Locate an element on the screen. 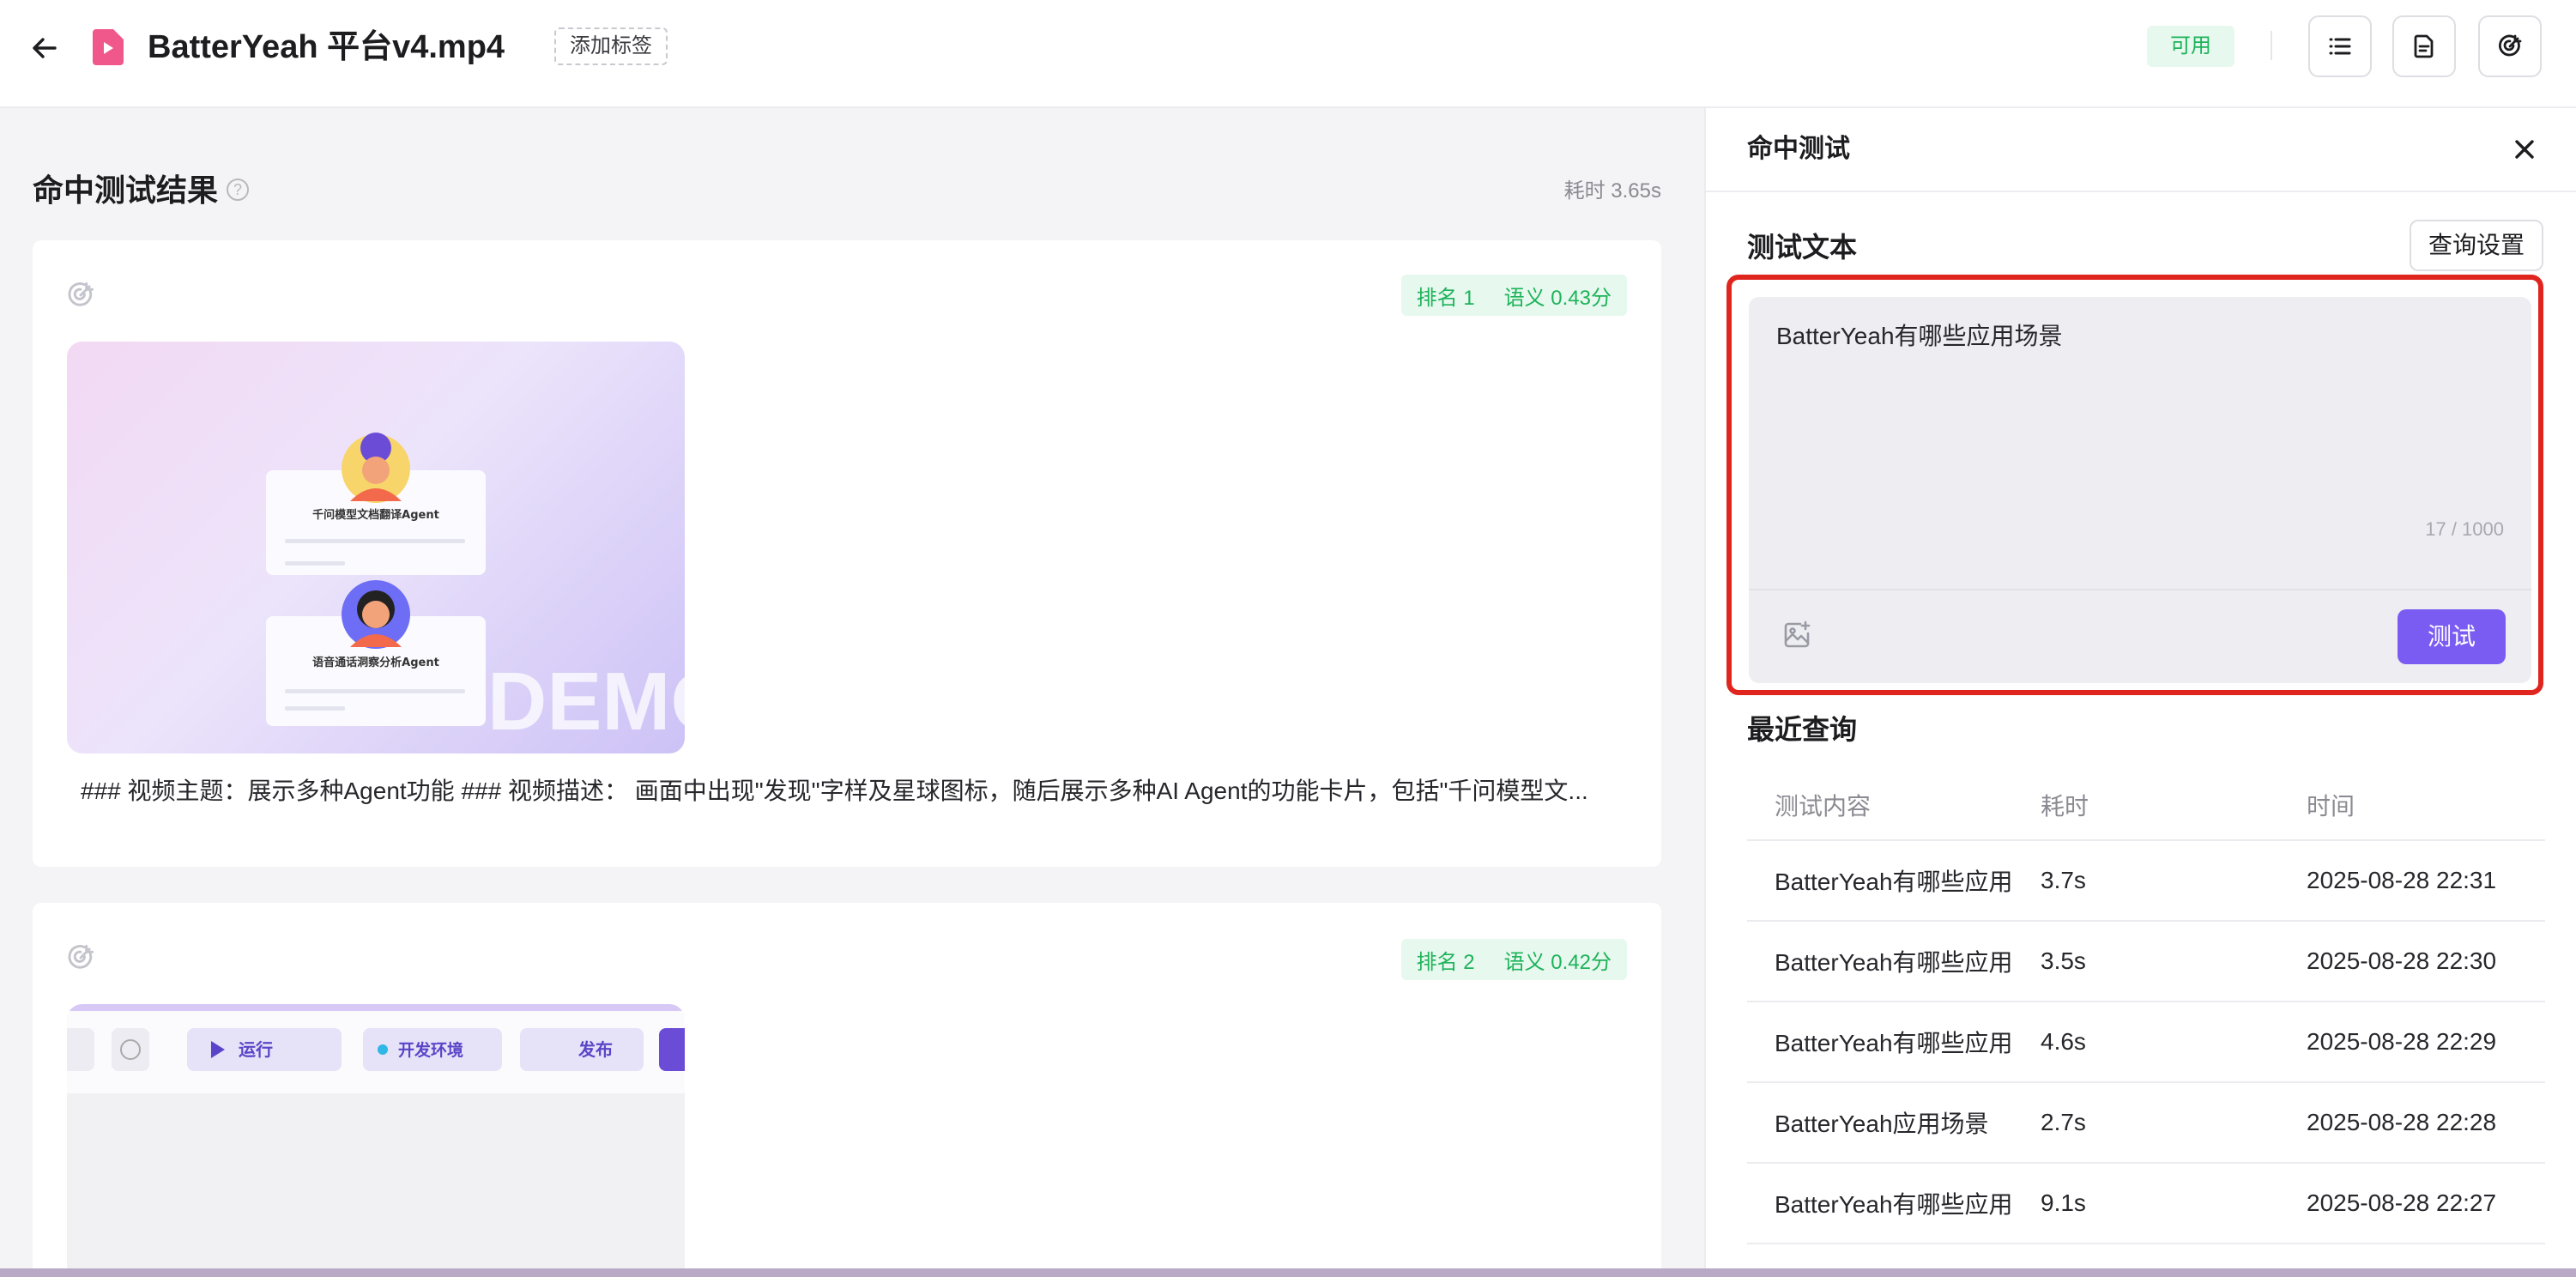 The image size is (2576, 1277). close-icon is located at coordinates (2524, 149).